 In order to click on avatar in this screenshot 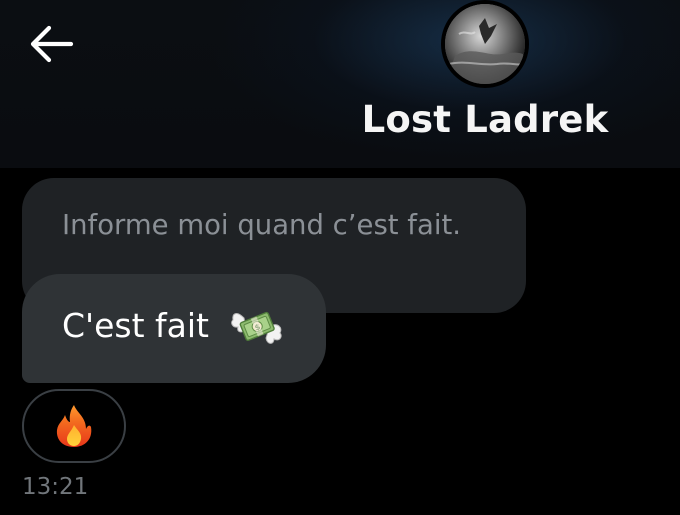, I will do `click(485, 44)`.